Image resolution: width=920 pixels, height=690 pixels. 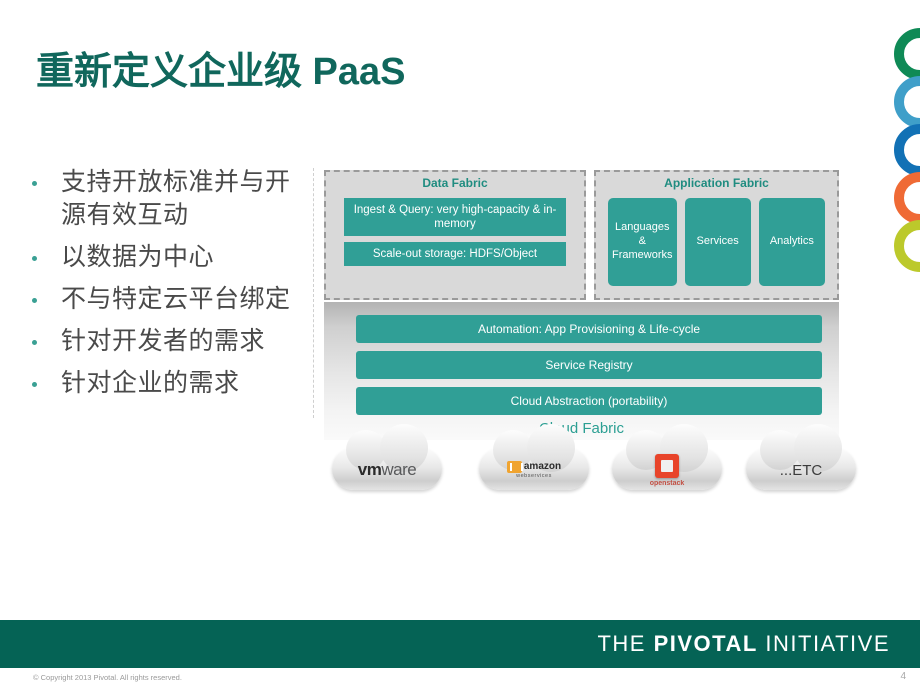 I want to click on bullet-item-2: 以数据为中心, so click(x=168, y=257).